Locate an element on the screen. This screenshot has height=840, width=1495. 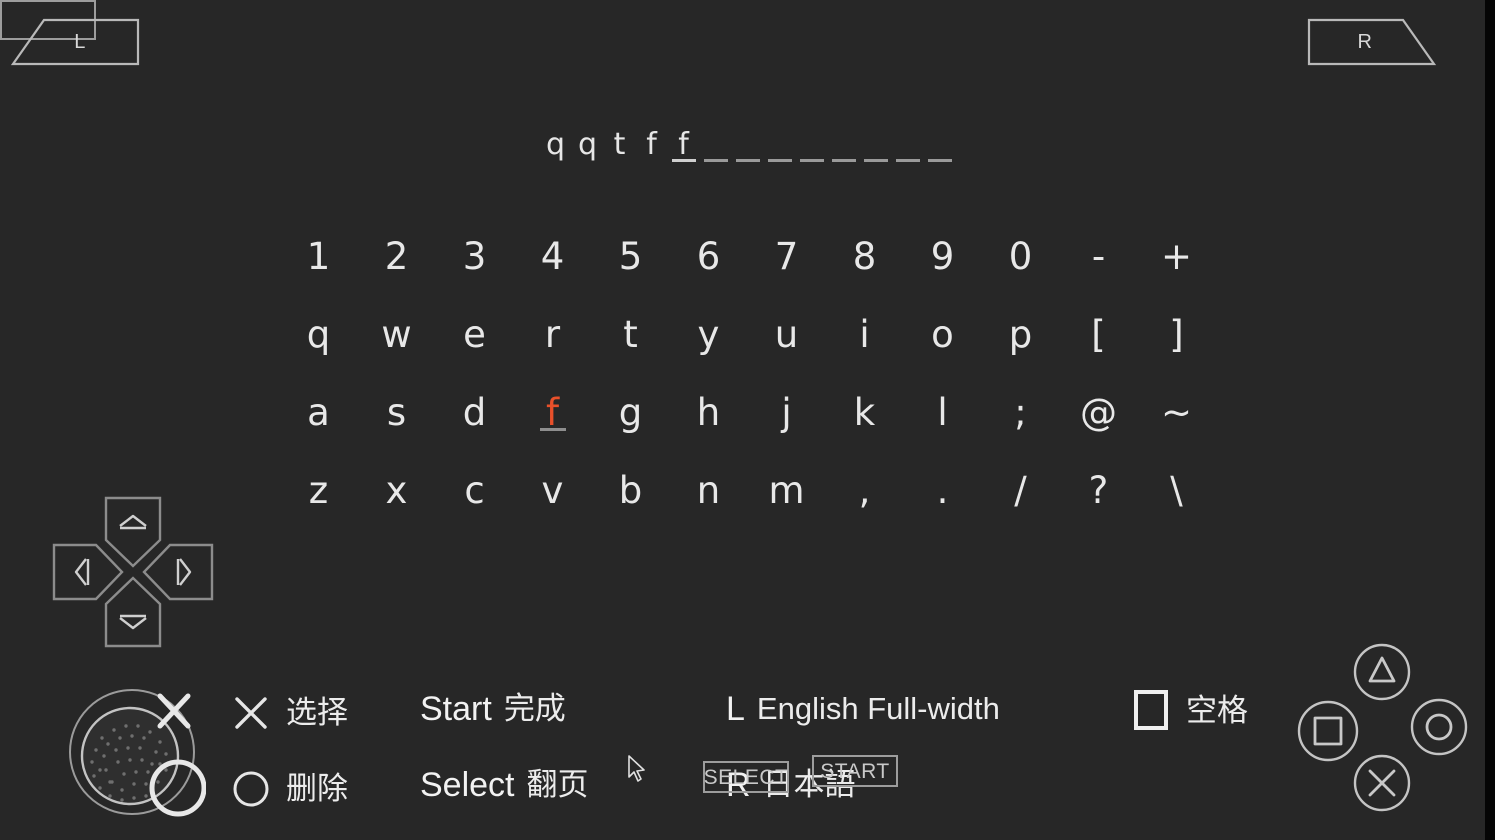
legend-start-key: Start is located at coordinates (456, 709).